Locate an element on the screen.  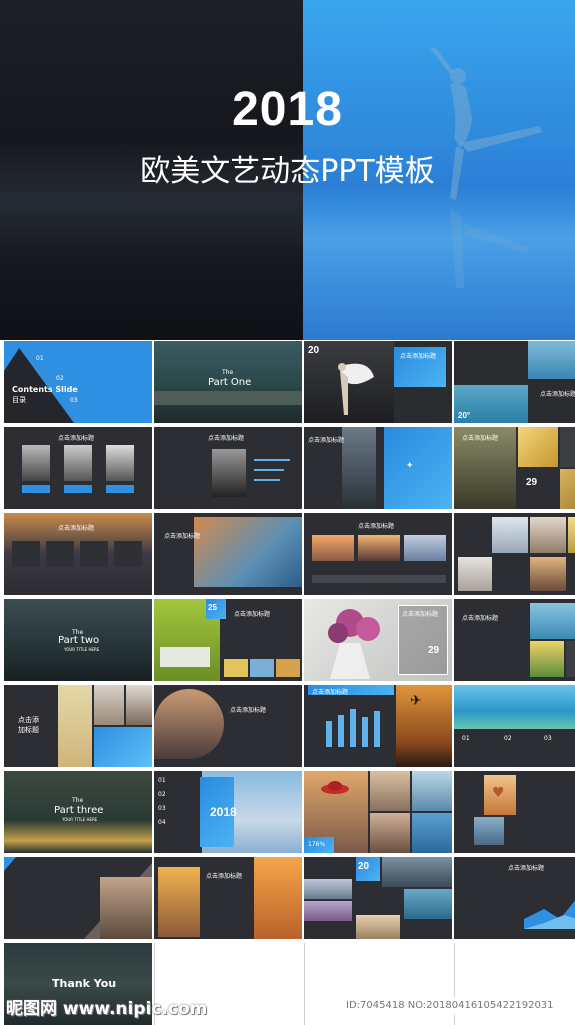
thumb-golden-29: 29 点击添加标题 is located at coordinates (514, 468).